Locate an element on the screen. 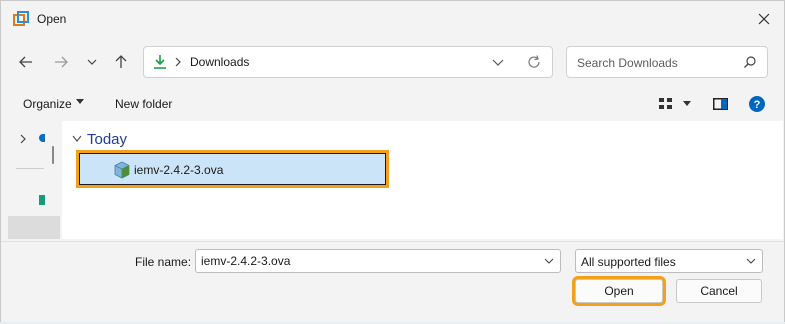 This screenshot has width=785, height=324. file-item: iemv-2.4.2-3.ova is located at coordinates (232, 169).